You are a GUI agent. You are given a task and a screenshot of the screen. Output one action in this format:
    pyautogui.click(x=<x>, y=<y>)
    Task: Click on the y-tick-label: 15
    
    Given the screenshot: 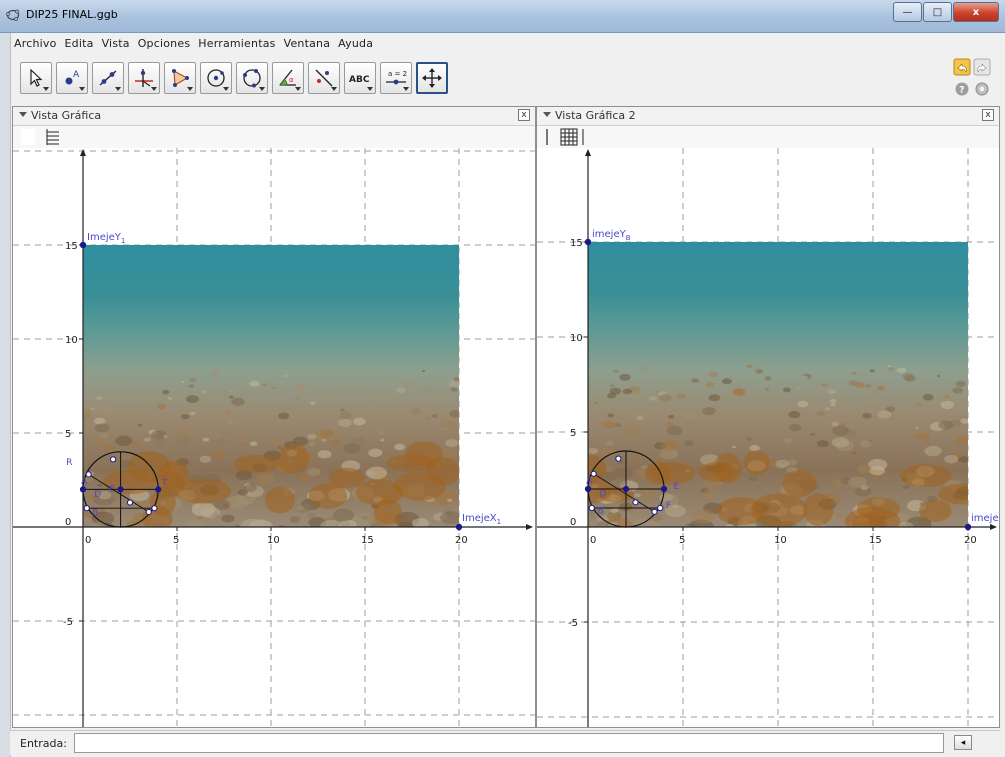 What is the action you would take?
    pyautogui.click(x=576, y=243)
    